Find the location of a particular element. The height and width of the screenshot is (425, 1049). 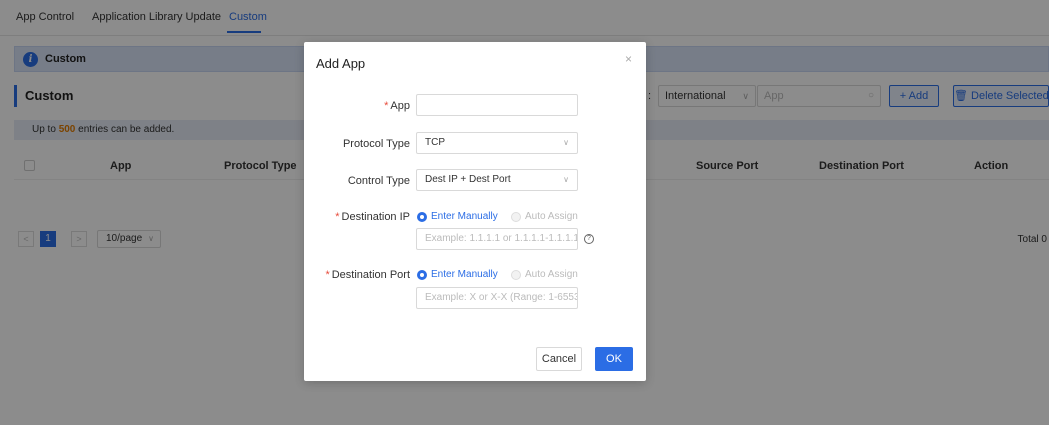

app-field-label: * App is located at coordinates (397, 106).